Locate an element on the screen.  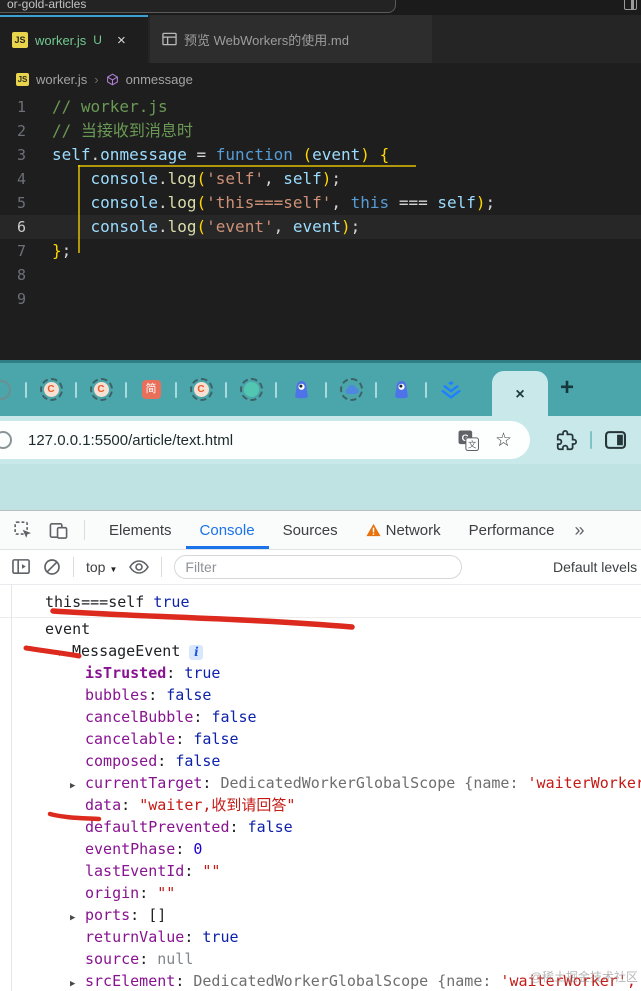
code-text: // 当接收到消息时 is located at coordinates (122, 131).